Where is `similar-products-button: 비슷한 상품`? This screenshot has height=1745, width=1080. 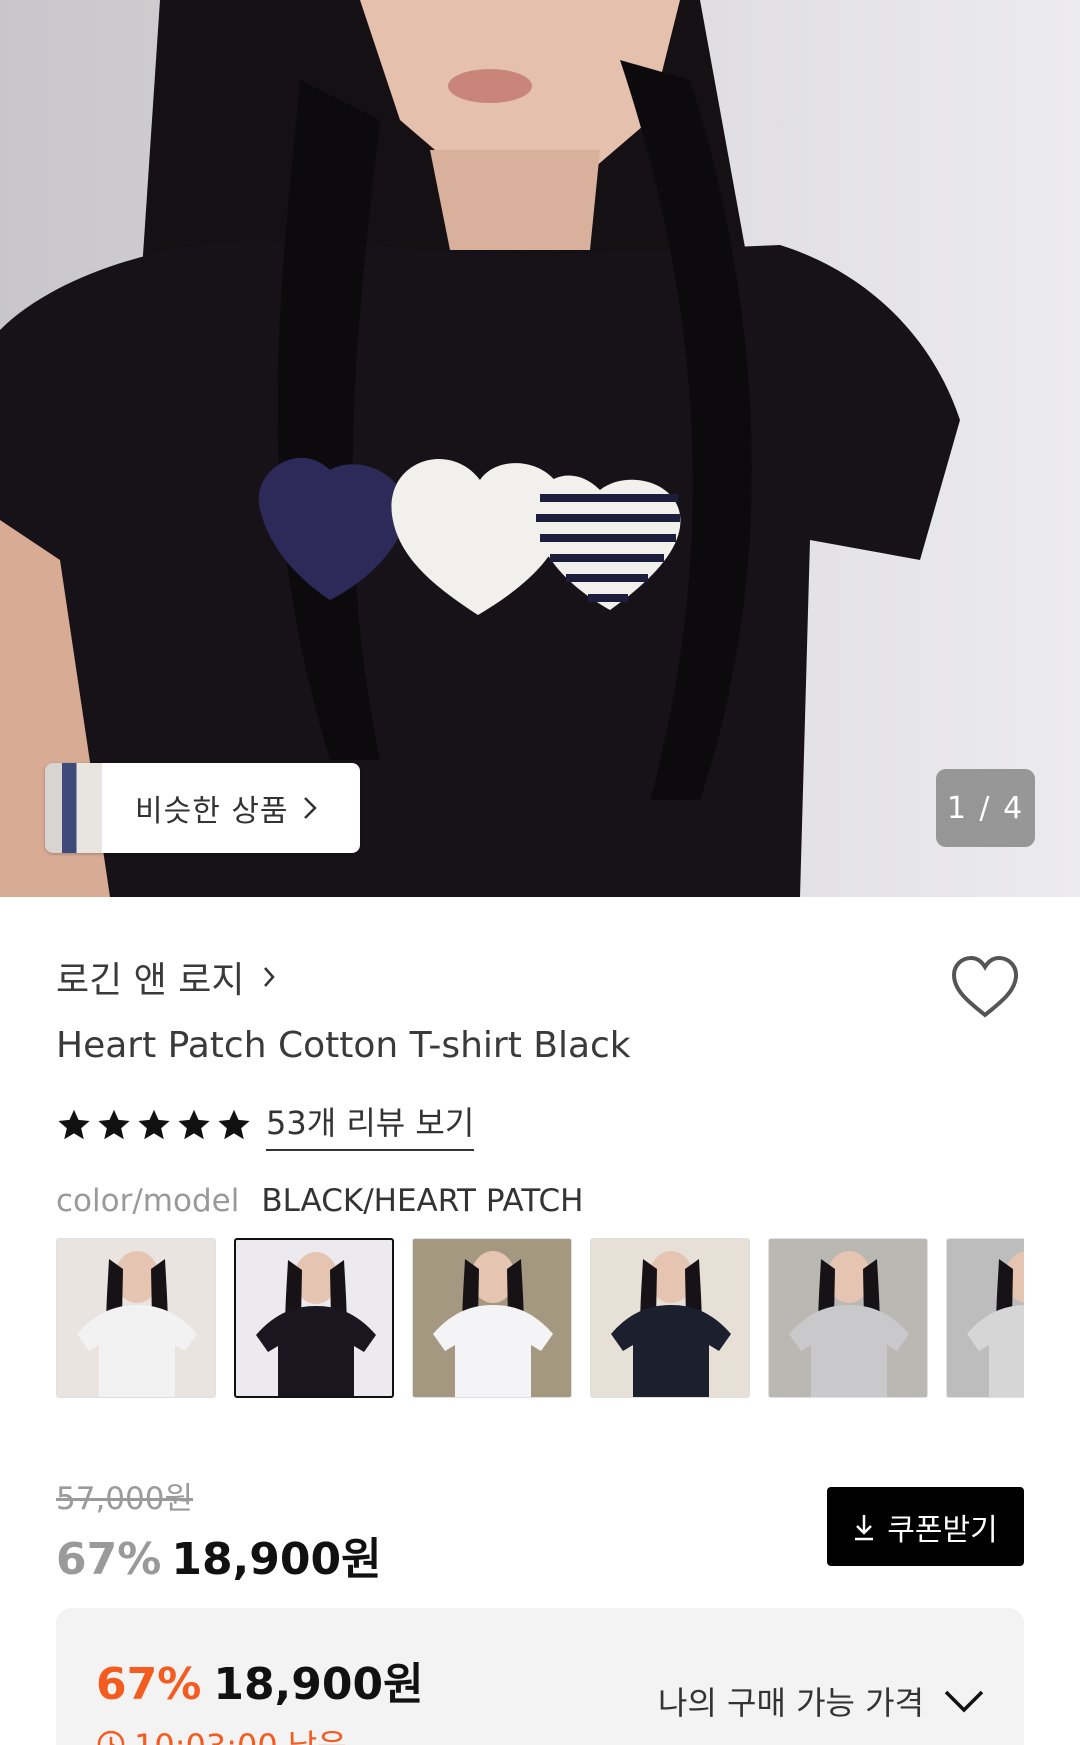 similar-products-button: 비슷한 상품 is located at coordinates (202, 808).